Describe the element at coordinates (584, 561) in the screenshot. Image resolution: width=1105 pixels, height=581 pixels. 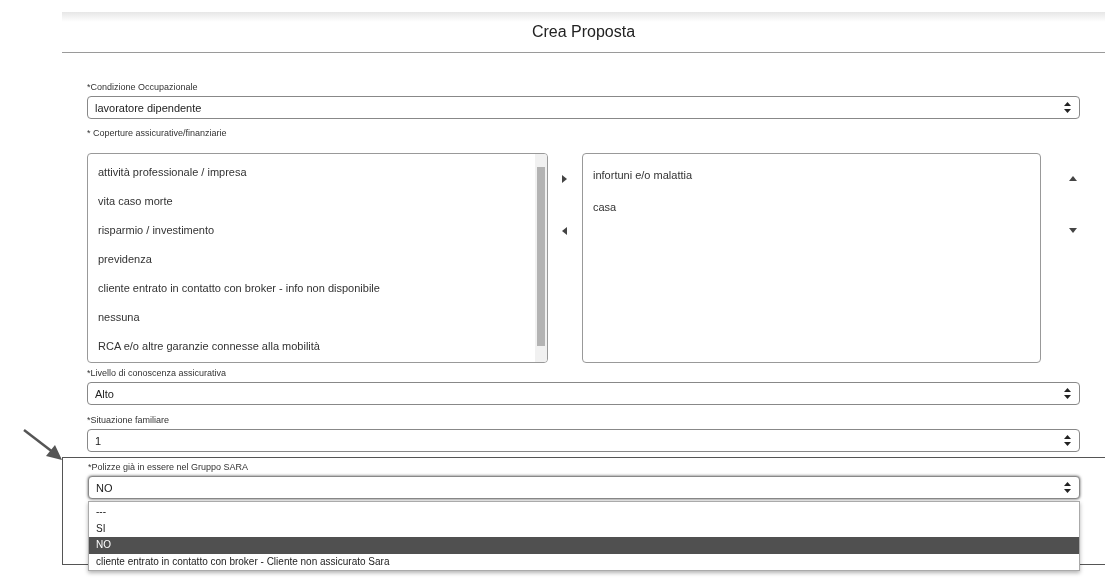
I see `dropdown-option: cliente entrato in contatto con broker - Cliente non assicurato Sara` at that location.